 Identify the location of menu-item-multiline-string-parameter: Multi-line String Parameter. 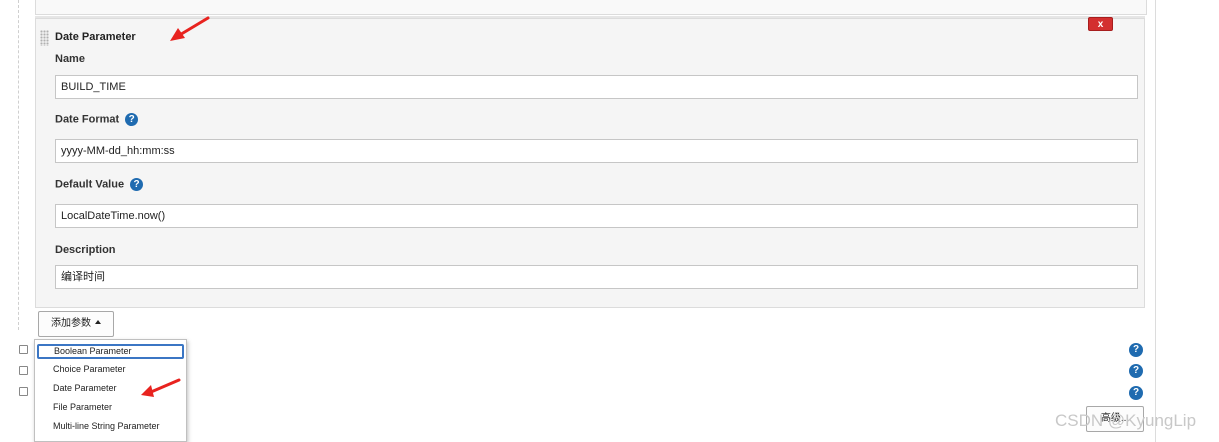
(110, 426).